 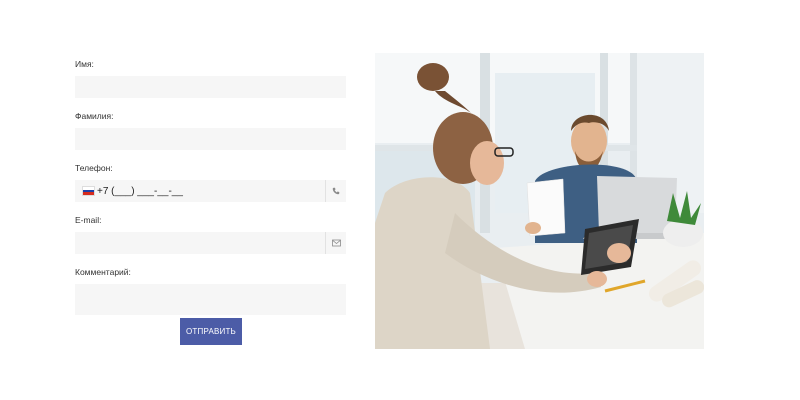 I want to click on comment-group: Комментарий:, so click(x=210, y=290).